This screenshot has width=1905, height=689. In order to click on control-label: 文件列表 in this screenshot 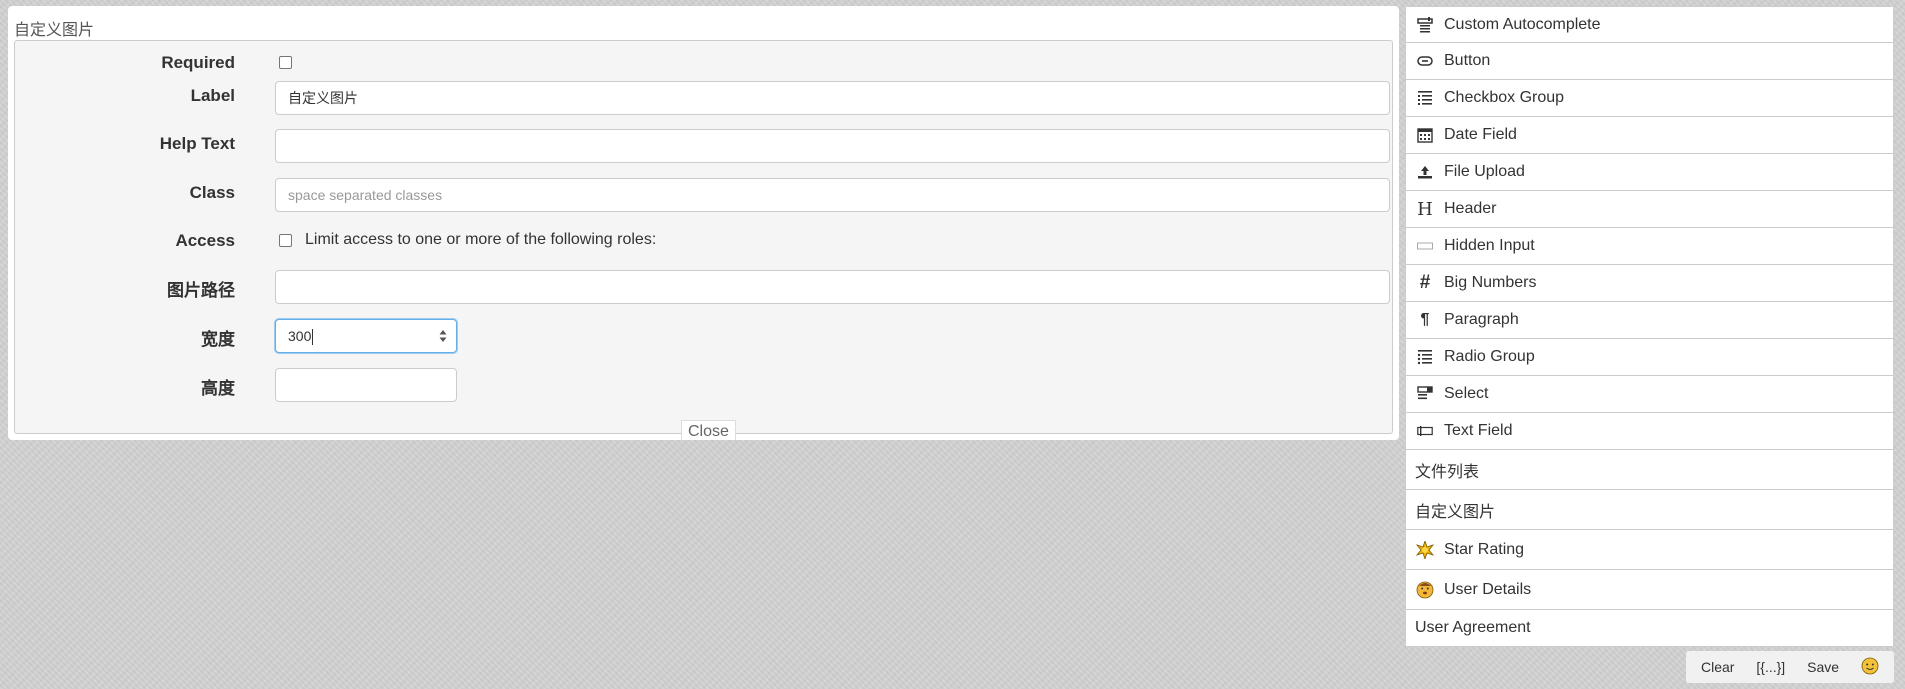, I will do `click(1447, 472)`.